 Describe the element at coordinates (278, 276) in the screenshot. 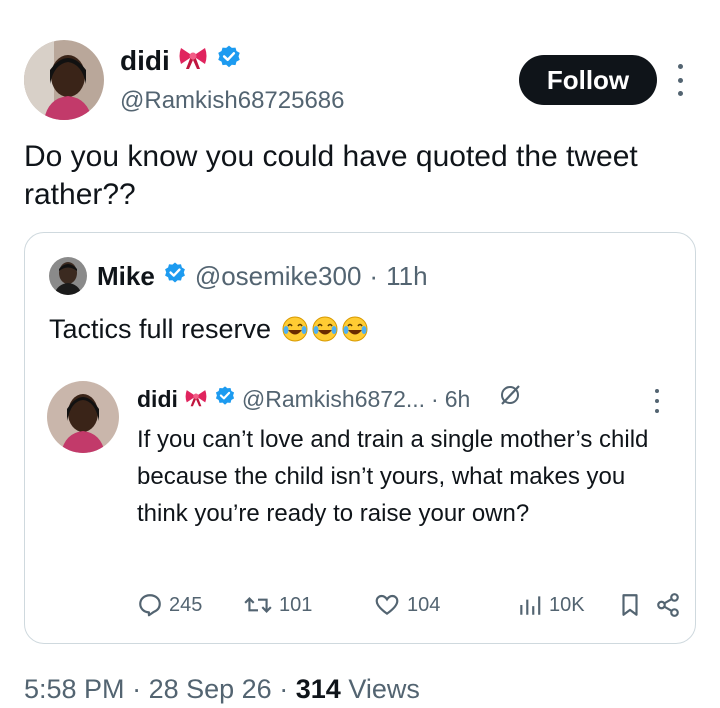

I see `quoted-author-handle: @osemike300` at that location.